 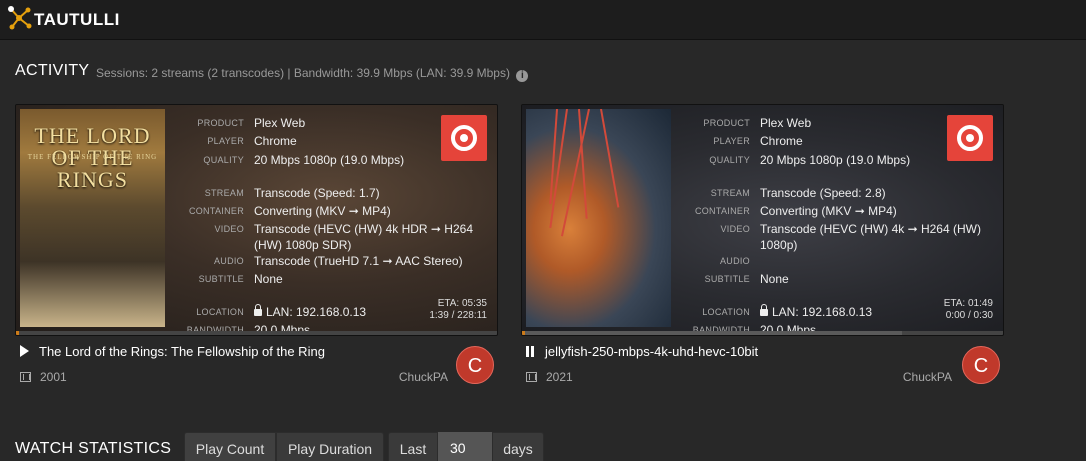 What do you see at coordinates (823, 193) in the screenshot?
I see `stream-value: Transcode (Speed: 2.8)` at bounding box center [823, 193].